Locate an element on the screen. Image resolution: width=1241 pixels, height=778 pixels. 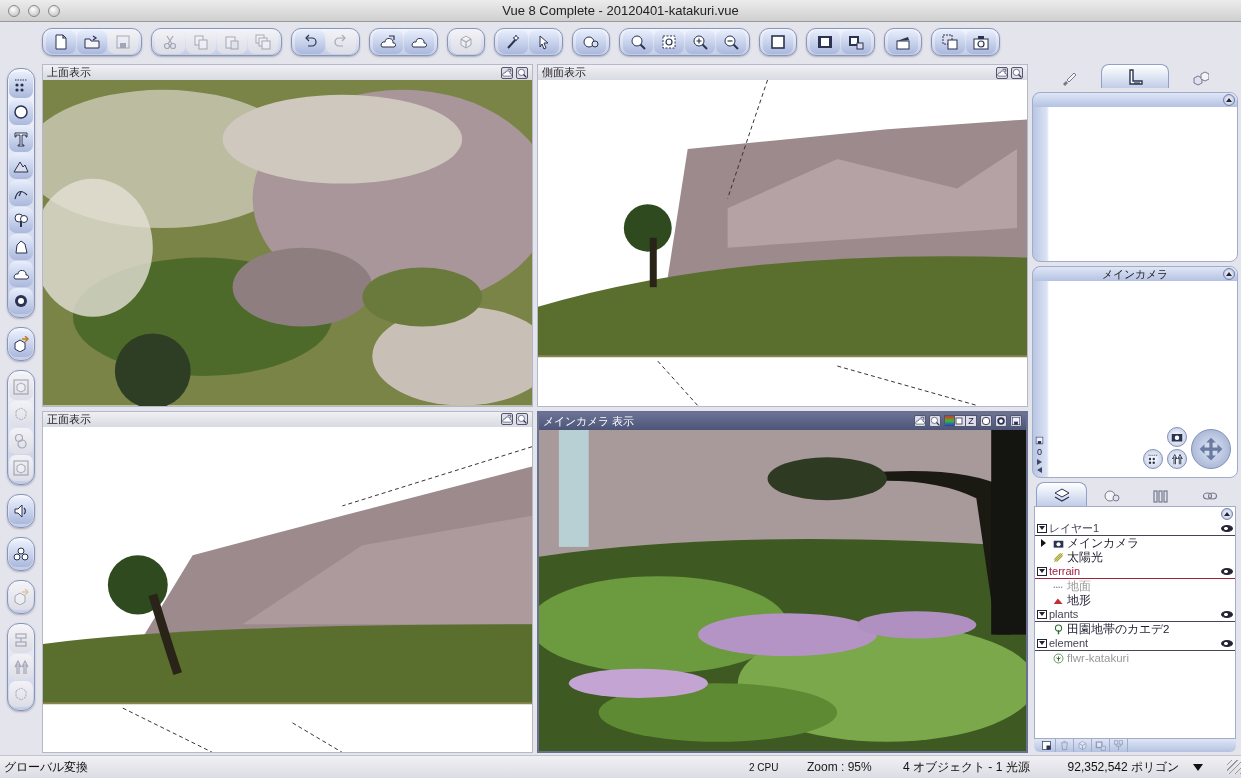
object-name: メインカメラ is located at coordinates (1103, 543).